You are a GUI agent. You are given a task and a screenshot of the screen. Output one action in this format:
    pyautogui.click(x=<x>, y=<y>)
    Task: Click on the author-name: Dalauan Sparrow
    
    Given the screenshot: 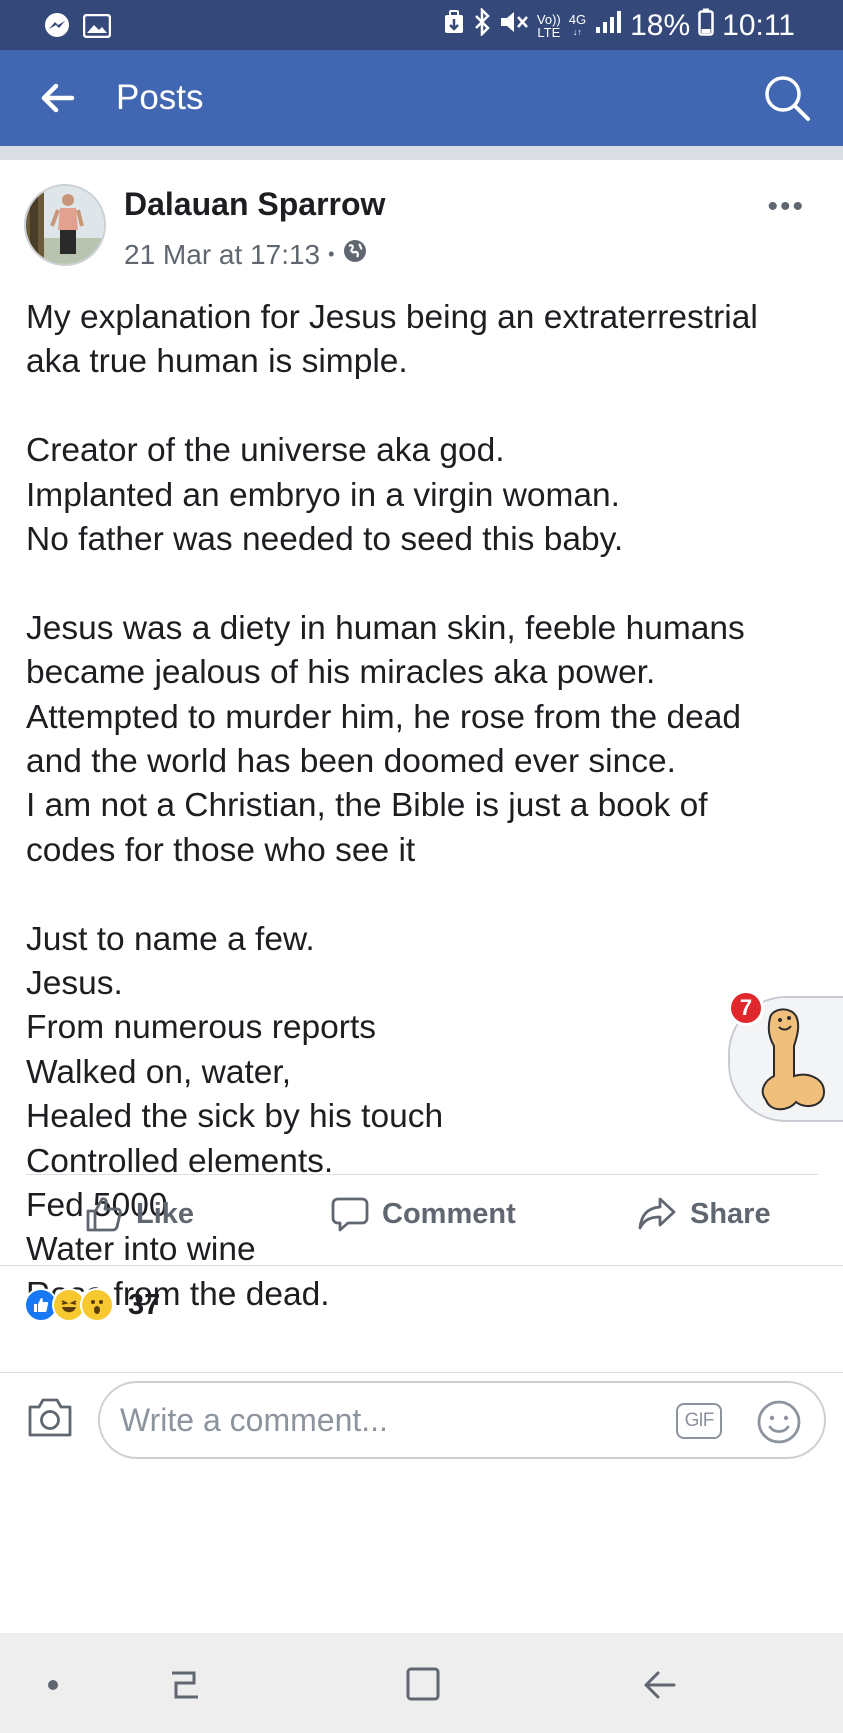 What is the action you would take?
    pyautogui.click(x=254, y=204)
    